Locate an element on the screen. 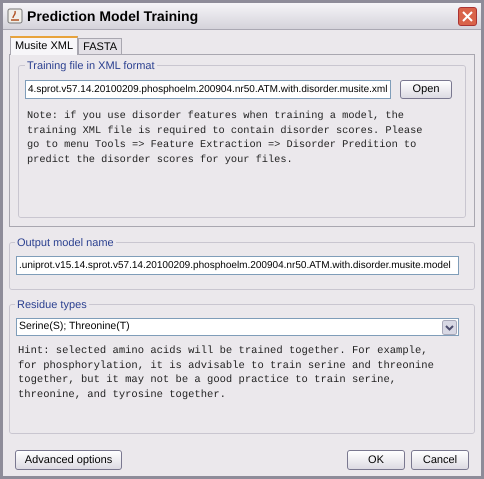 Image resolution: width=484 pixels, height=479 pixels. group-legend: Training file in XML format is located at coordinates (91, 66).